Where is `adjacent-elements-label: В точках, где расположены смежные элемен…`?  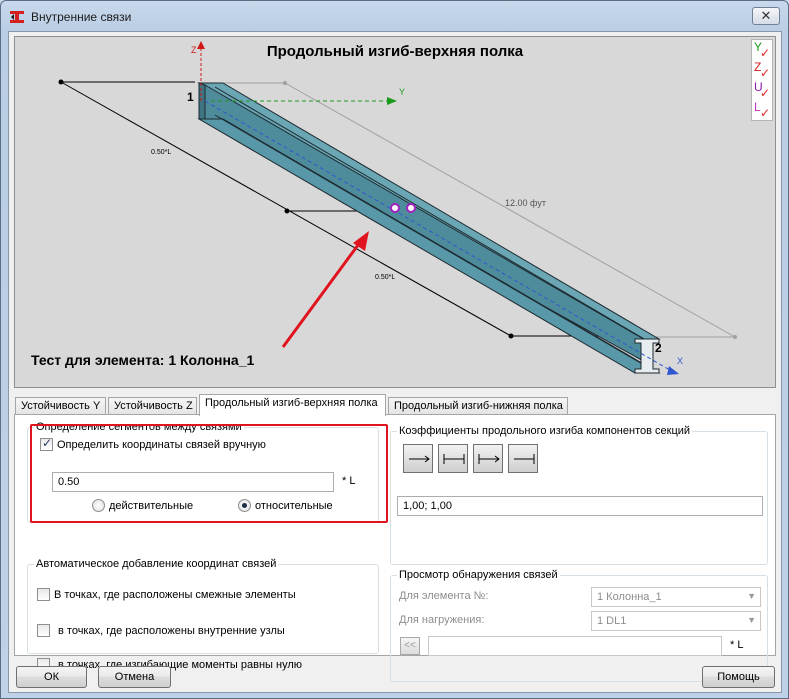
adjacent-elements-label: В точках, где расположены смежные элемен… is located at coordinates (175, 594).